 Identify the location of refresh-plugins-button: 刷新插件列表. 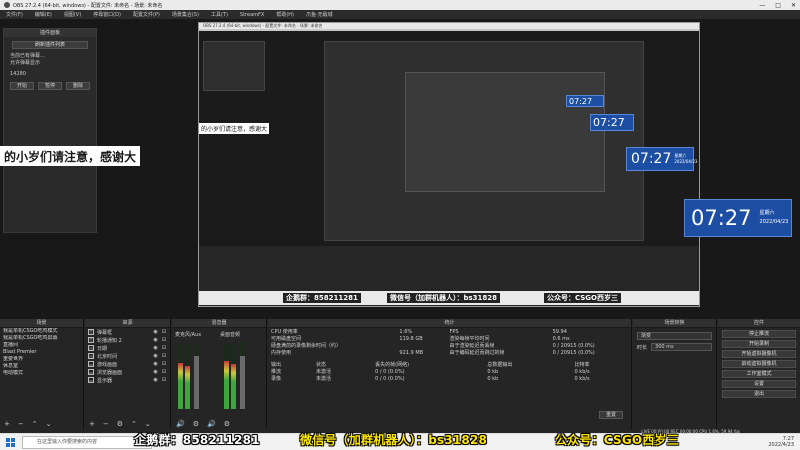
(50, 45).